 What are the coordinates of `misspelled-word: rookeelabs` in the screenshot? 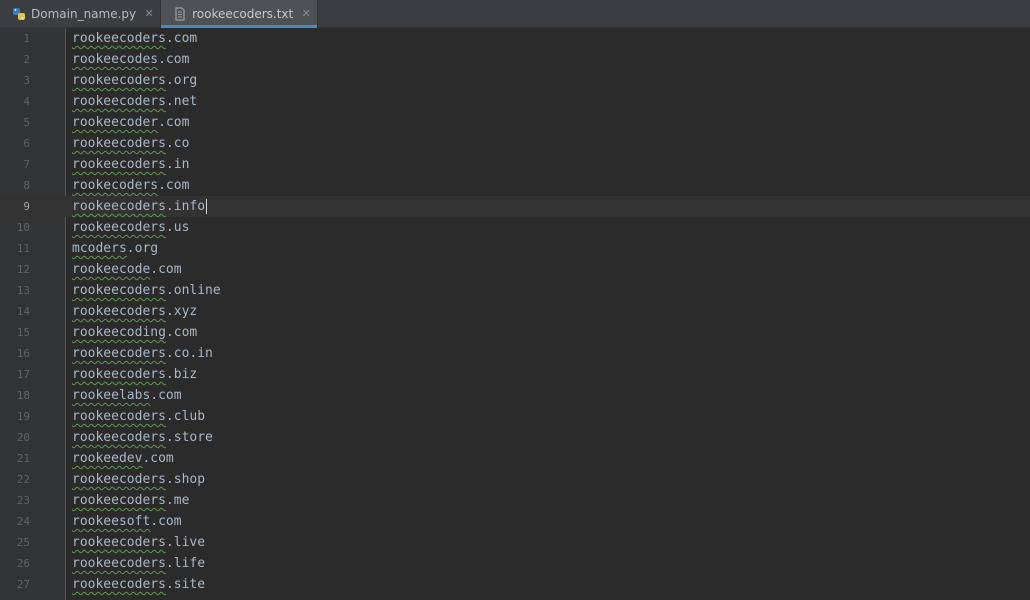 It's located at (111, 395).